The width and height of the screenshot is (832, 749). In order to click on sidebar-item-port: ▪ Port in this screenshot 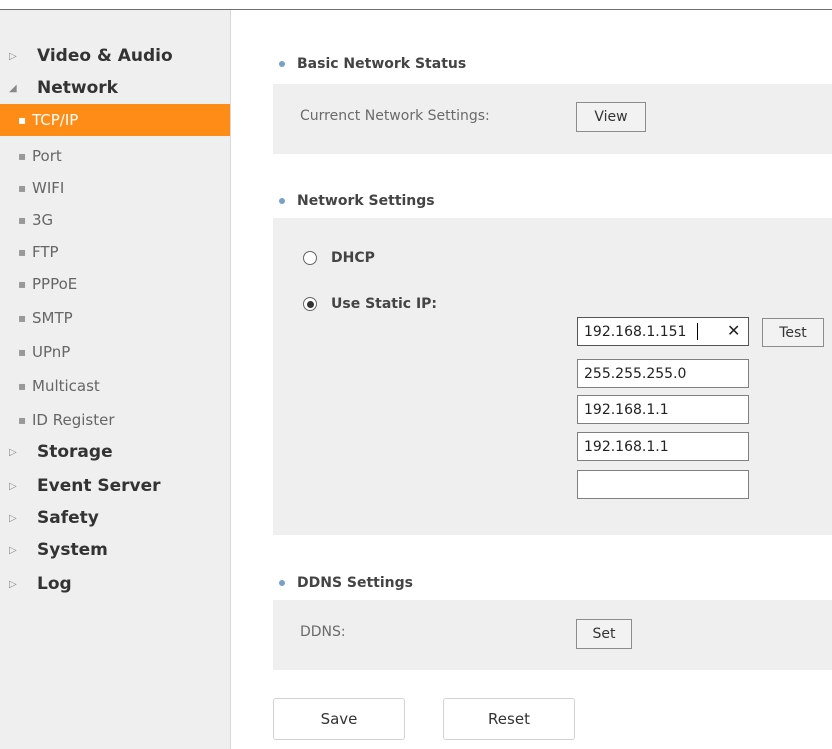, I will do `click(115, 156)`.